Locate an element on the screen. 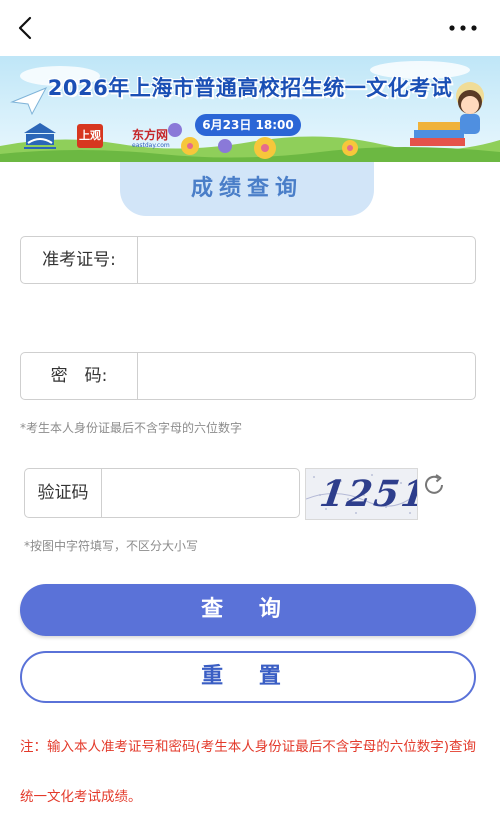 This screenshot has height=822, width=500. captcha-field: 验证码 is located at coordinates (162, 493).